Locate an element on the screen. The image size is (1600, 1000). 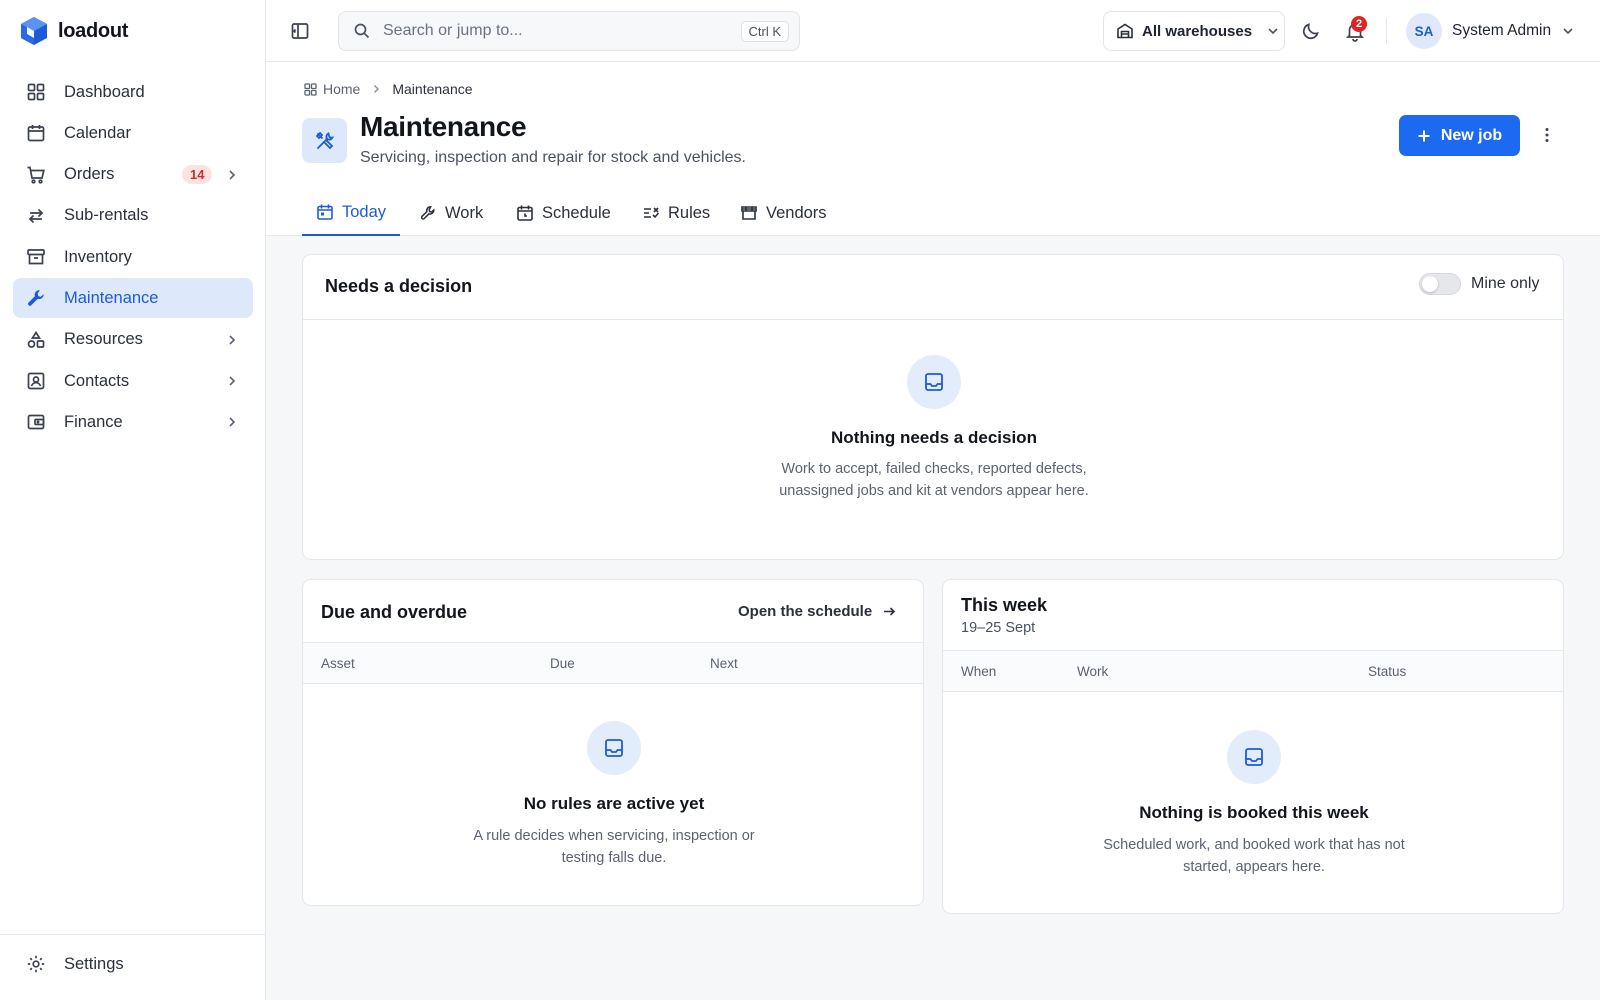
tab-vendors: Vendors is located at coordinates (783, 213).